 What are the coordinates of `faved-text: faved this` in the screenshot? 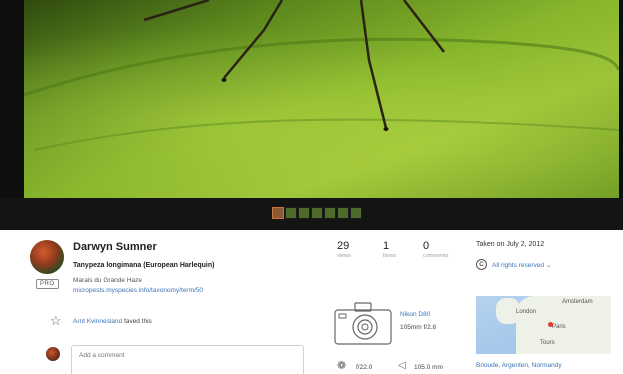 It's located at (137, 321).